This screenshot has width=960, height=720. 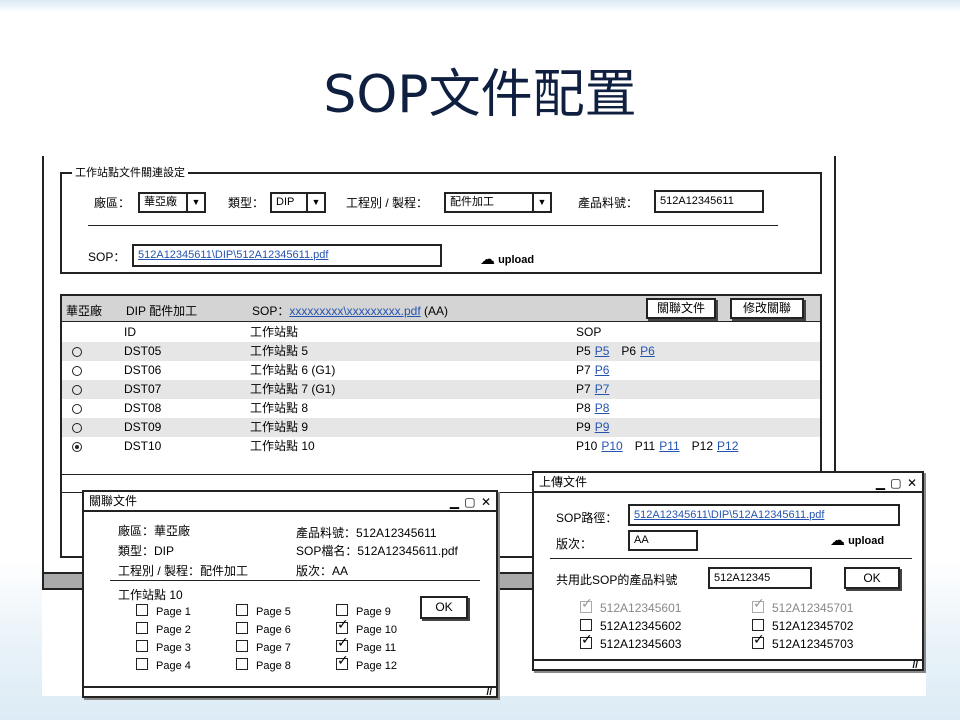 What do you see at coordinates (279, 408) in the screenshot?
I see `row-station: 工作站點 8` at bounding box center [279, 408].